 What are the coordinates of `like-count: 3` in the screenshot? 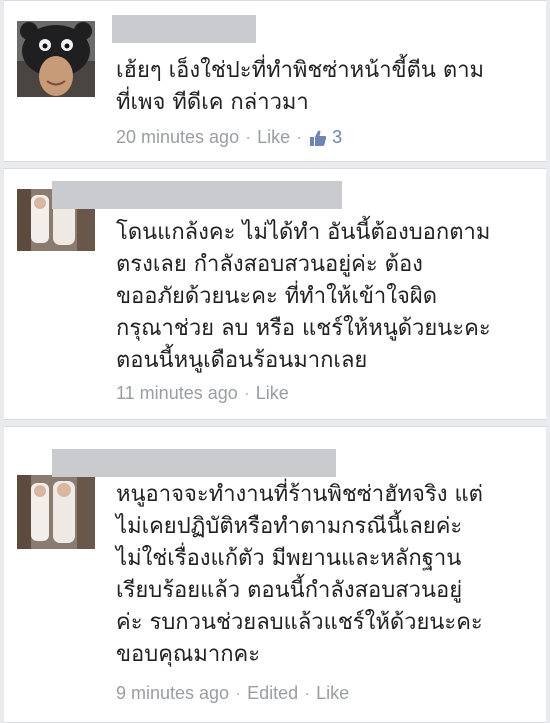 It's located at (325, 137).